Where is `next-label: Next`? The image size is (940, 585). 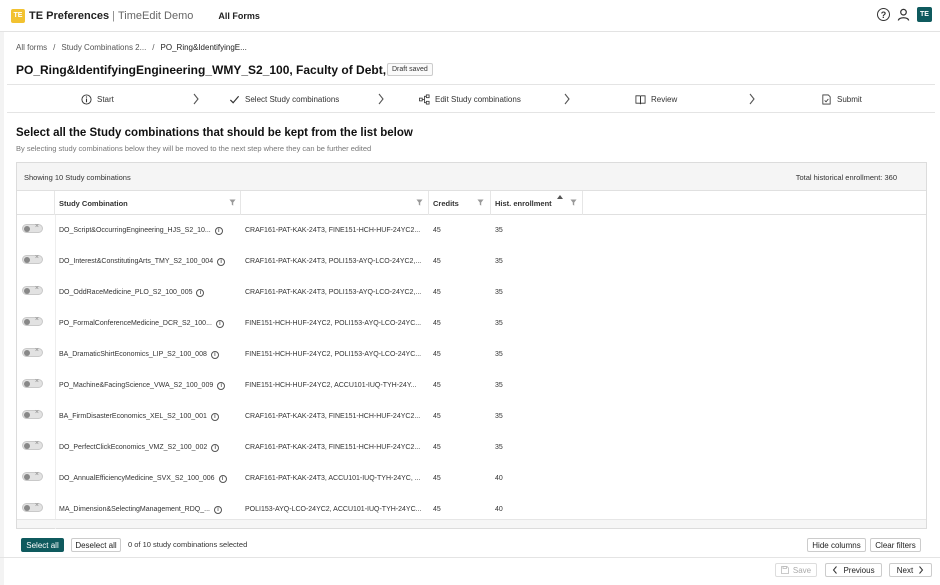
next-label: Next is located at coordinates (905, 570).